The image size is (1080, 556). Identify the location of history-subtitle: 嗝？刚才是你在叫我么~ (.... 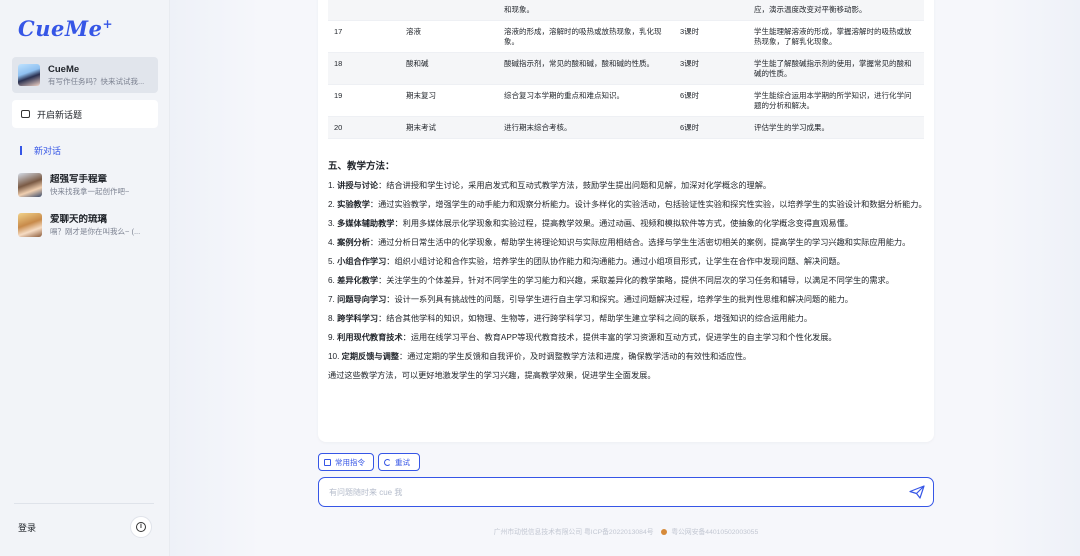
(95, 231).